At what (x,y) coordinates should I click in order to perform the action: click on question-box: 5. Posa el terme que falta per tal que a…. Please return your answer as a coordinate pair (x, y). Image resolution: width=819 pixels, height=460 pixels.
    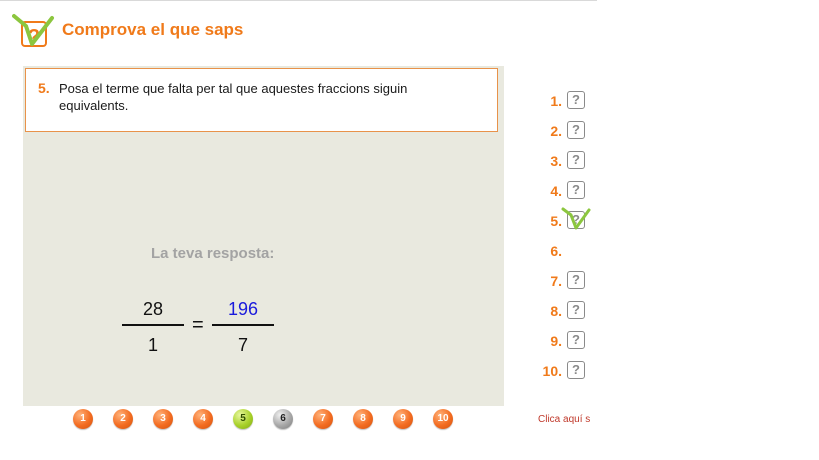
    Looking at the image, I should click on (261, 100).